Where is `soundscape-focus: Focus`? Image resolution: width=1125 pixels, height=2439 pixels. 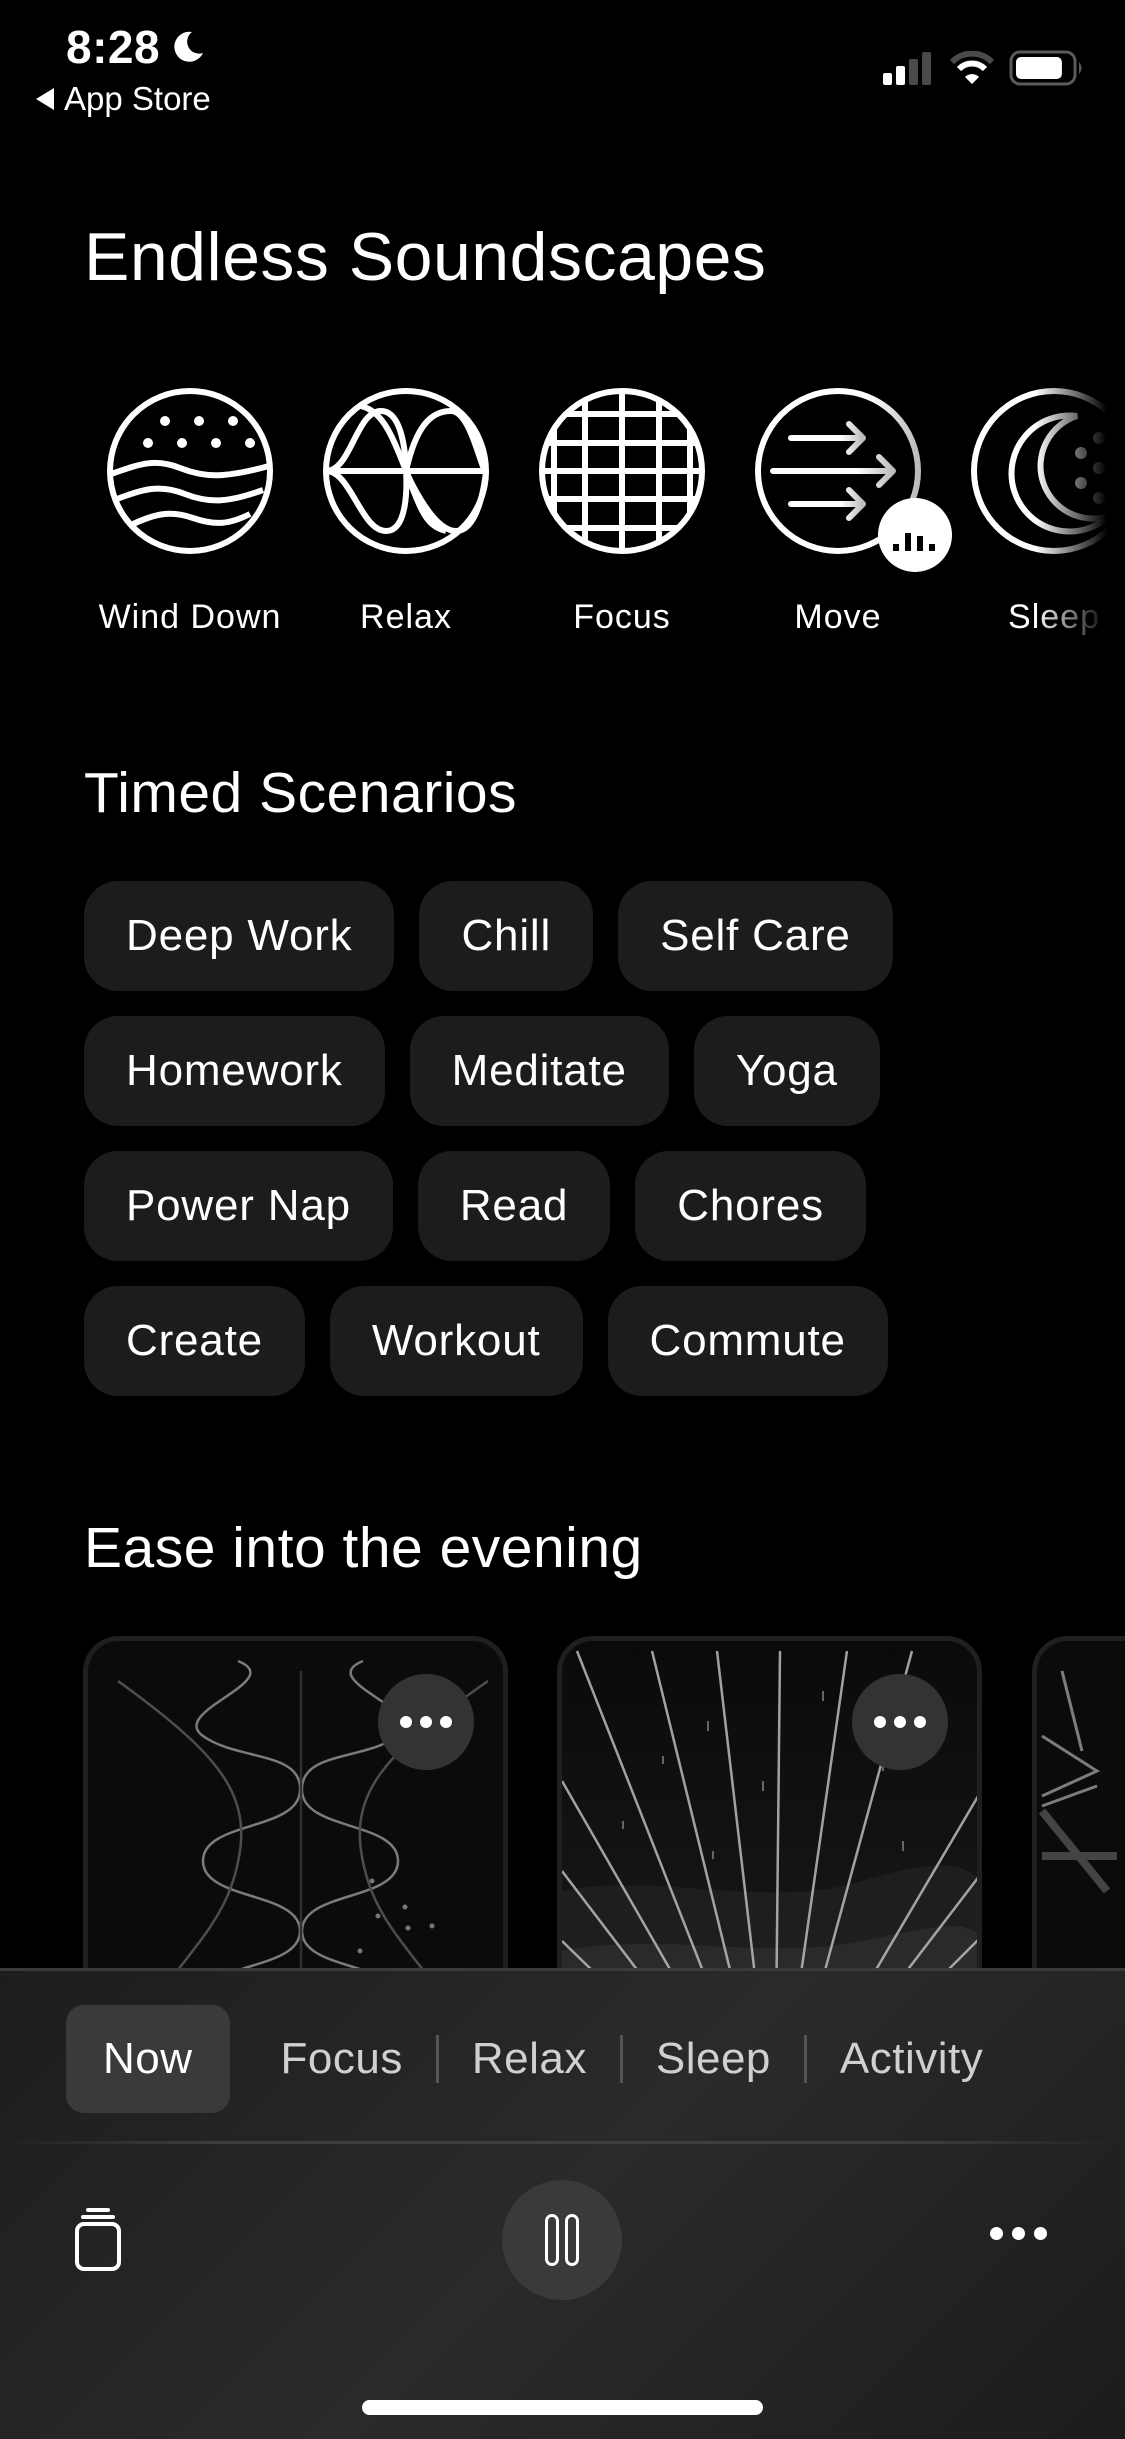 soundscape-focus: Focus is located at coordinates (622, 511).